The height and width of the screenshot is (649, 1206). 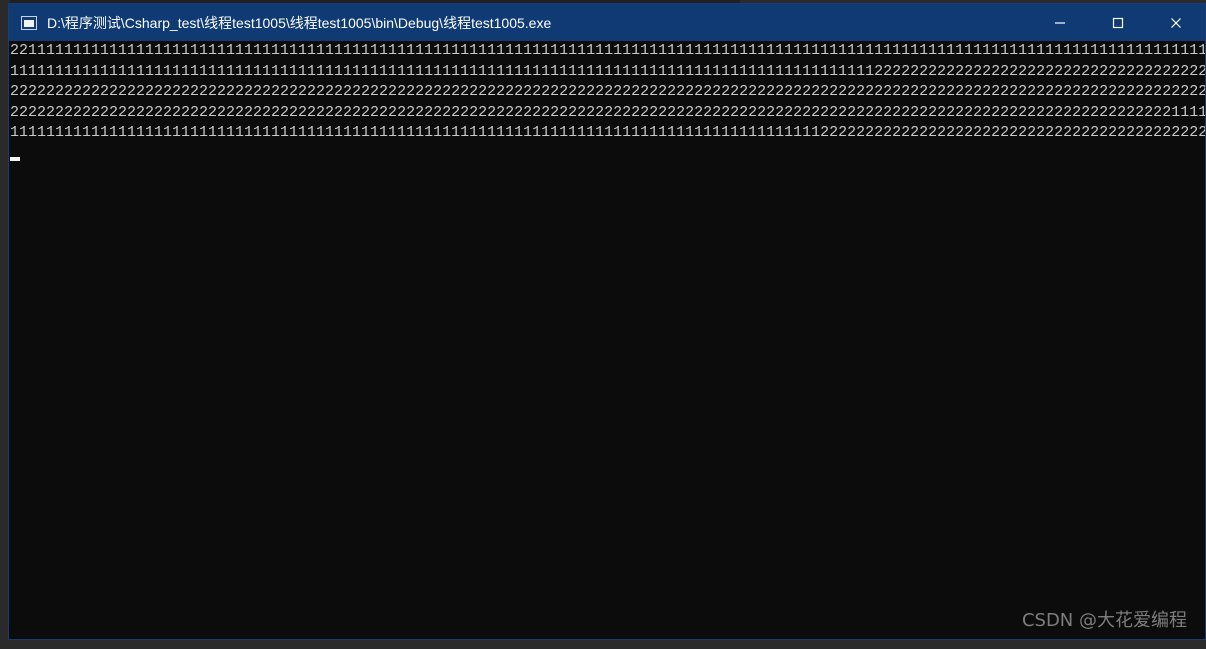 What do you see at coordinates (1104, 620) in the screenshot?
I see `watermark: CSDN @大花爱编程` at bounding box center [1104, 620].